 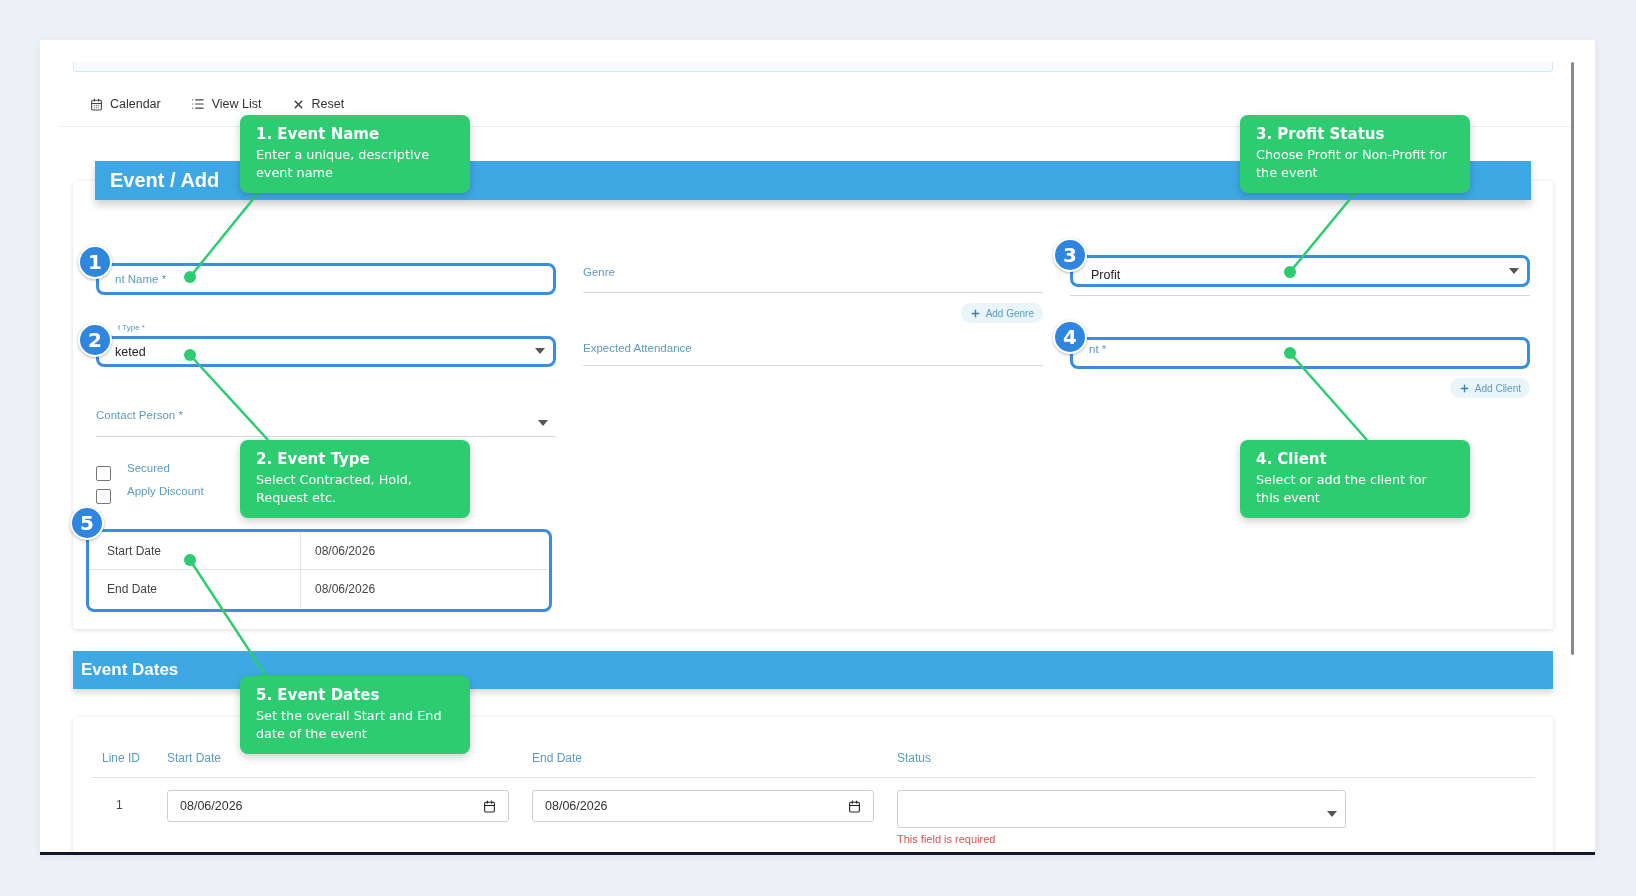 I want to click on list-icon, so click(x=197, y=104).